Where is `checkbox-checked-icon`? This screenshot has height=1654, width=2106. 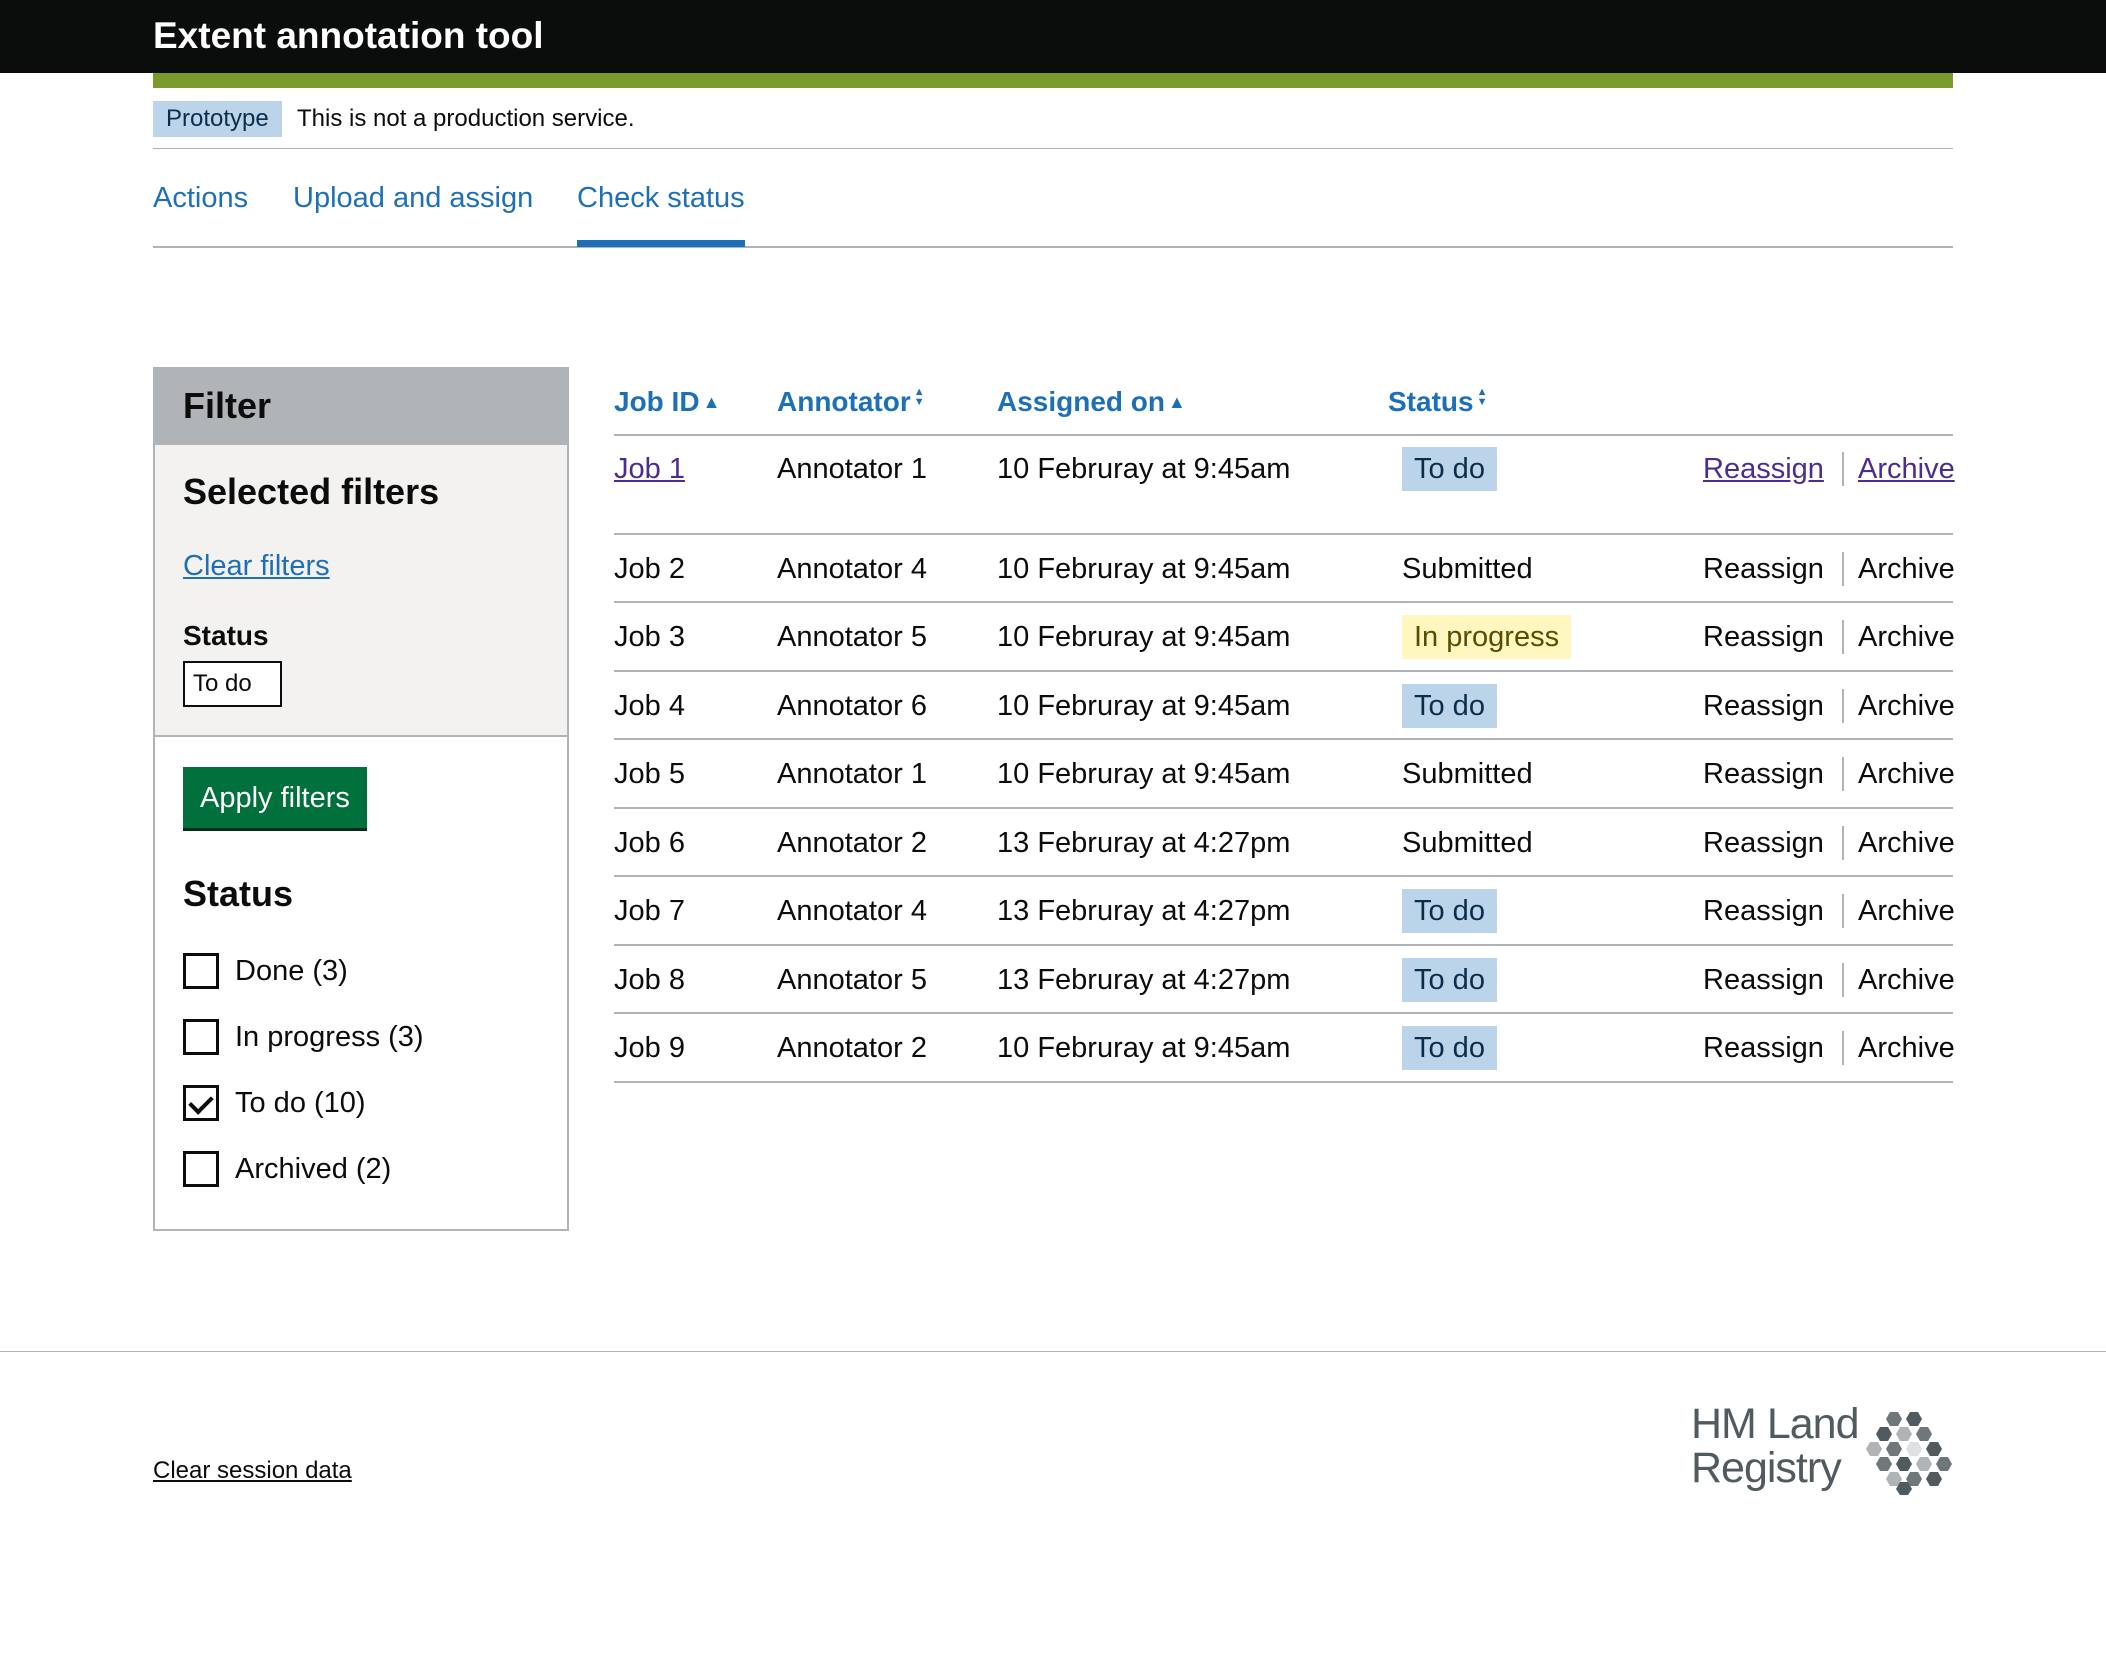 checkbox-checked-icon is located at coordinates (201, 1103).